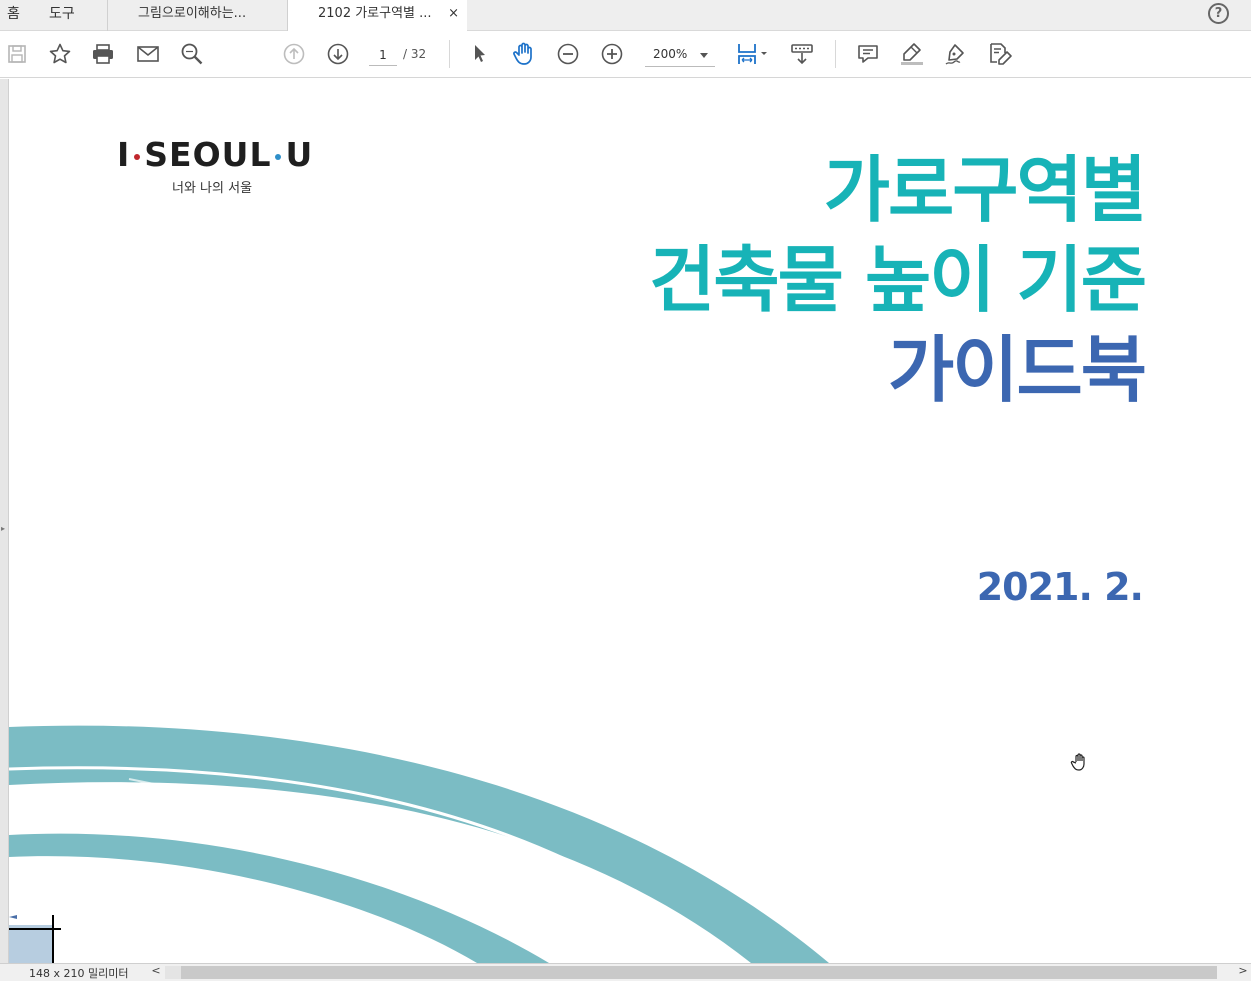 This screenshot has height=981, width=1251. I want to click on previous-page-icon, so click(294, 54).